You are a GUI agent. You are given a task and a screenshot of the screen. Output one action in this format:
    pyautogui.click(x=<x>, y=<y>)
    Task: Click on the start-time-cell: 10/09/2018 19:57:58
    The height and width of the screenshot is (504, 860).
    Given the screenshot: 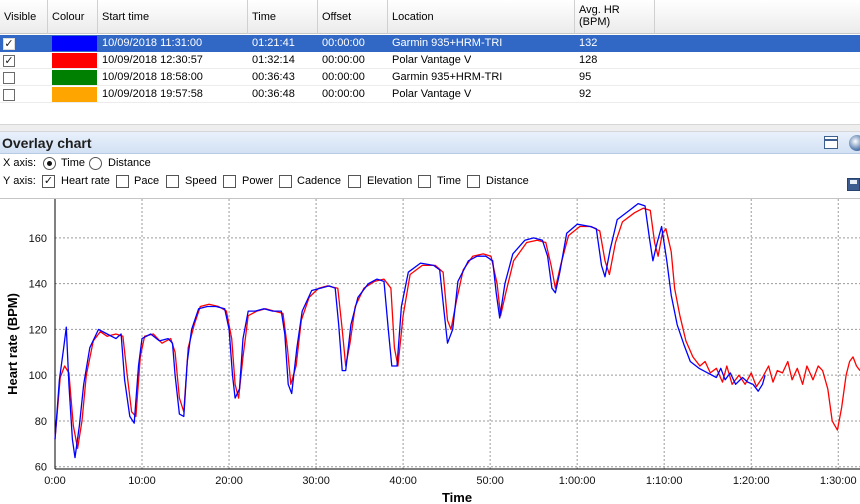 What is the action you would take?
    pyautogui.click(x=152, y=94)
    